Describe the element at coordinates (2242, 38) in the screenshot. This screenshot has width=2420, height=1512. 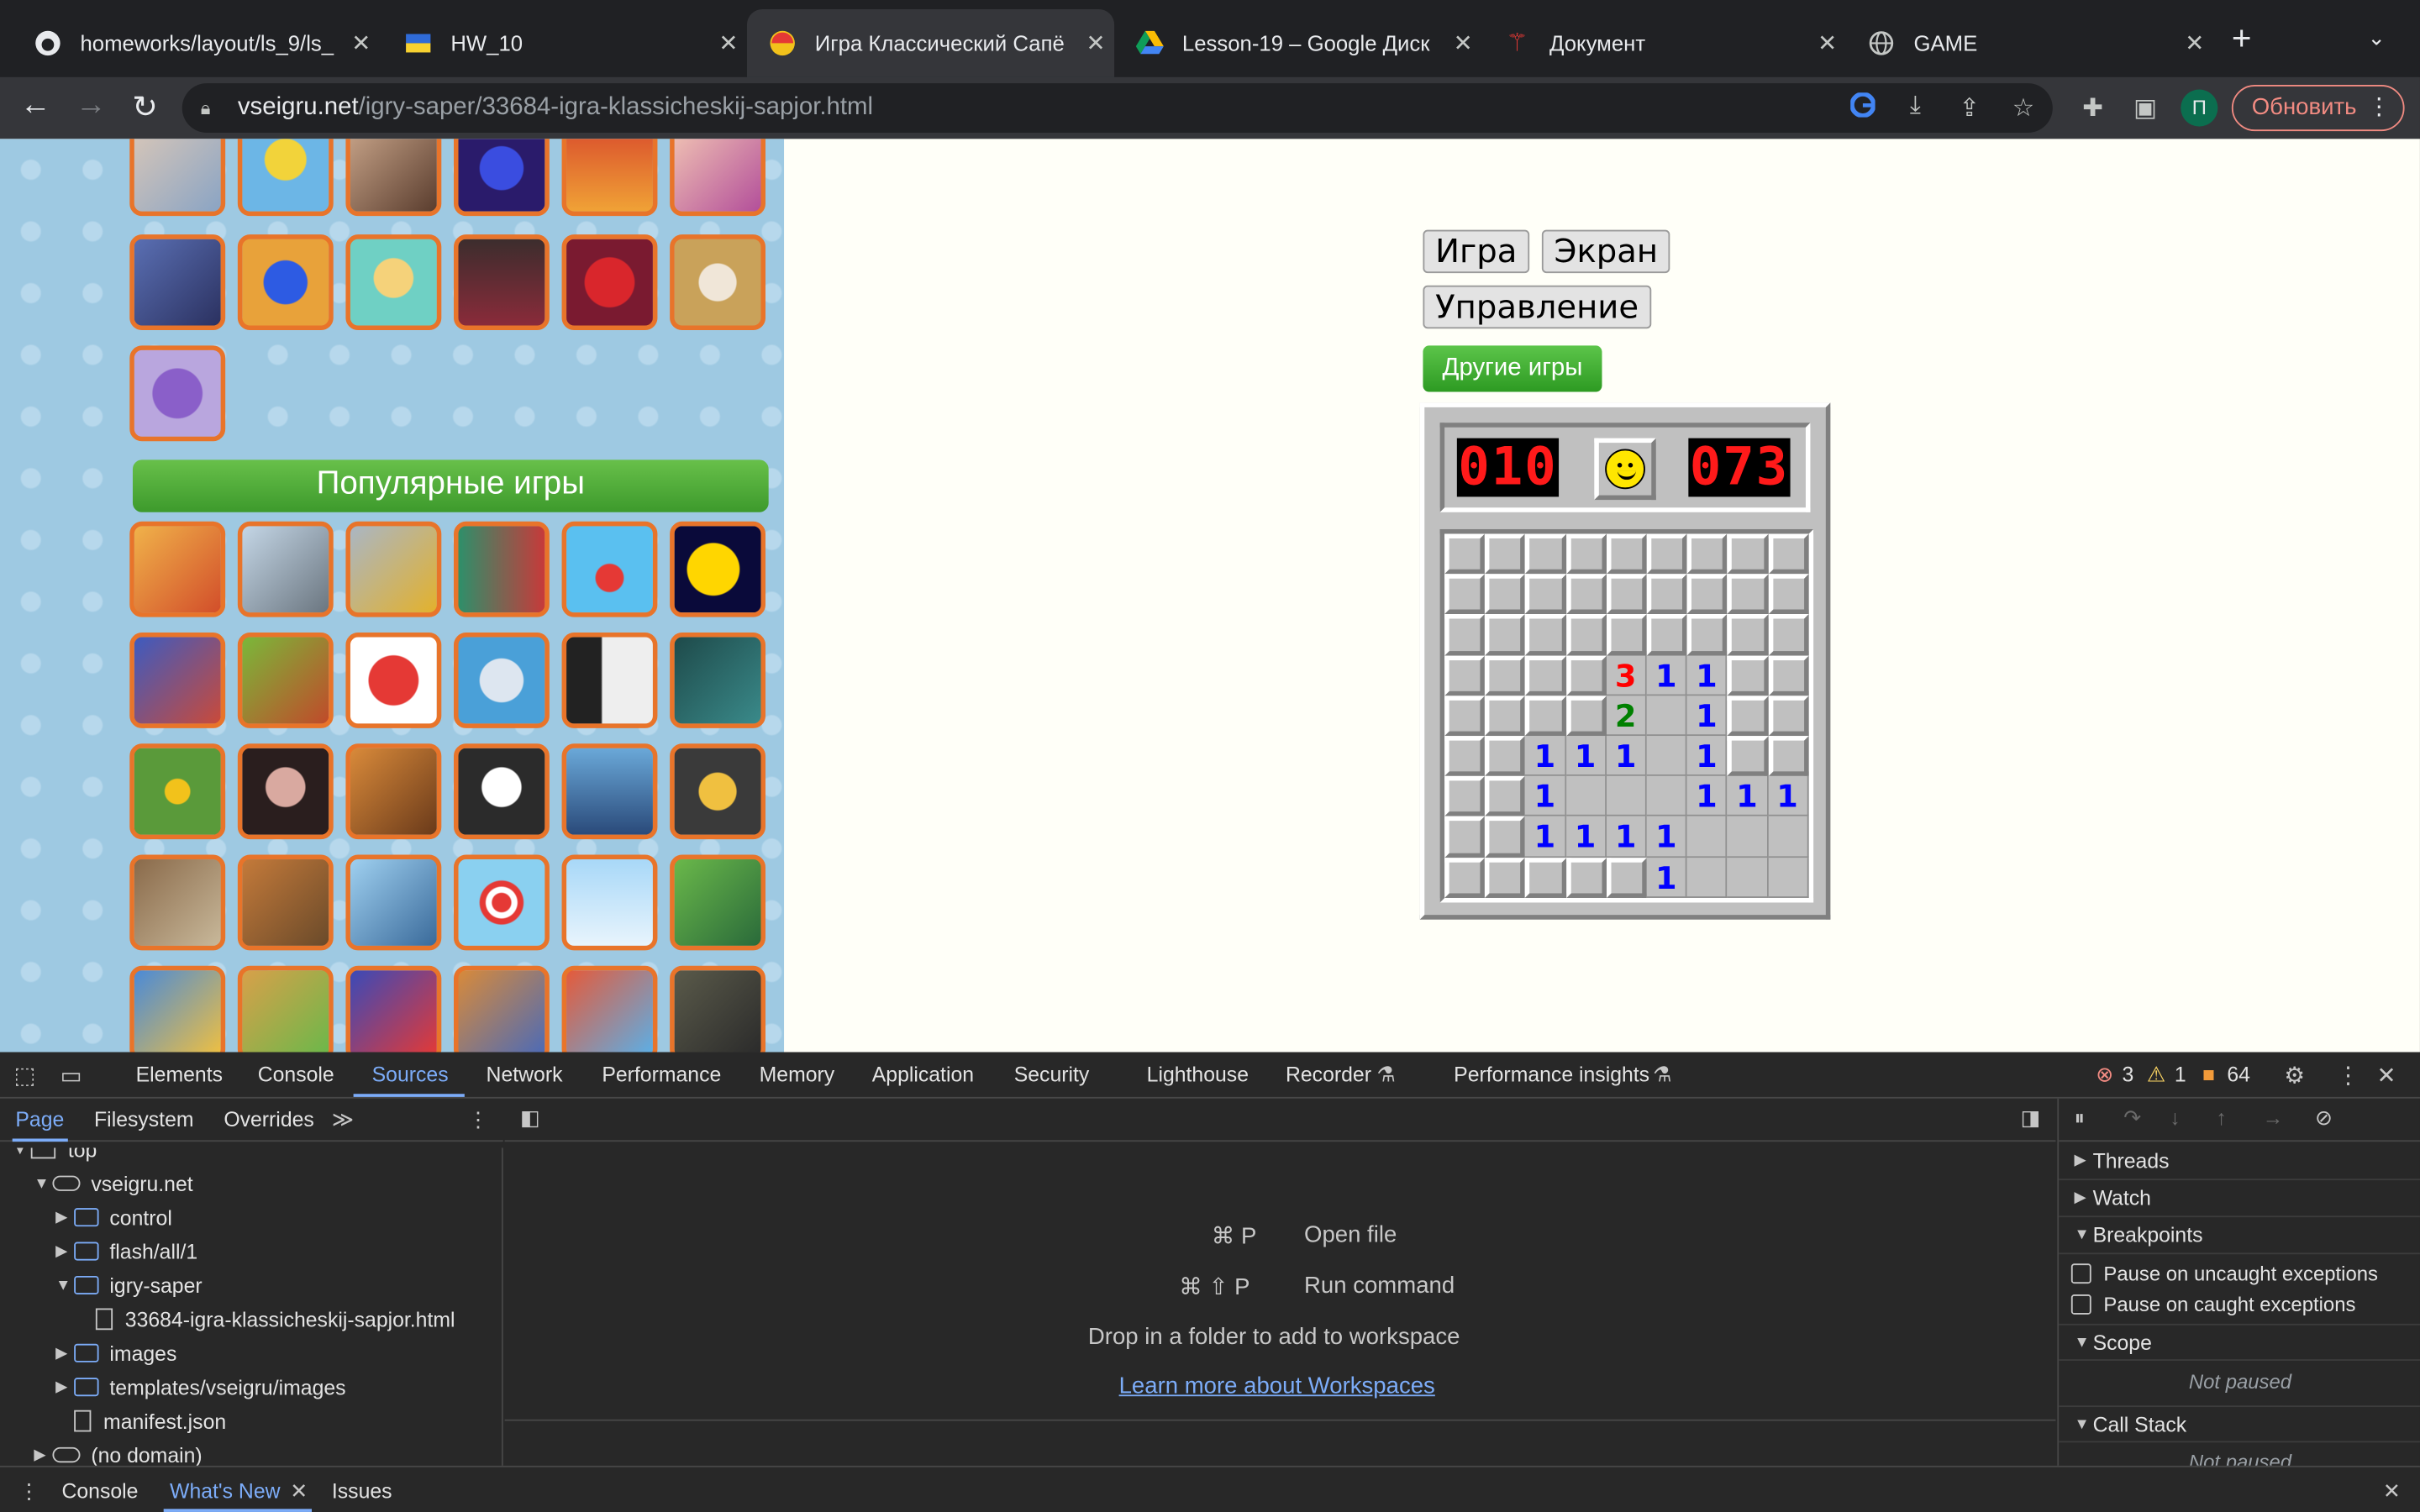
I see `new-tab-button: +` at that location.